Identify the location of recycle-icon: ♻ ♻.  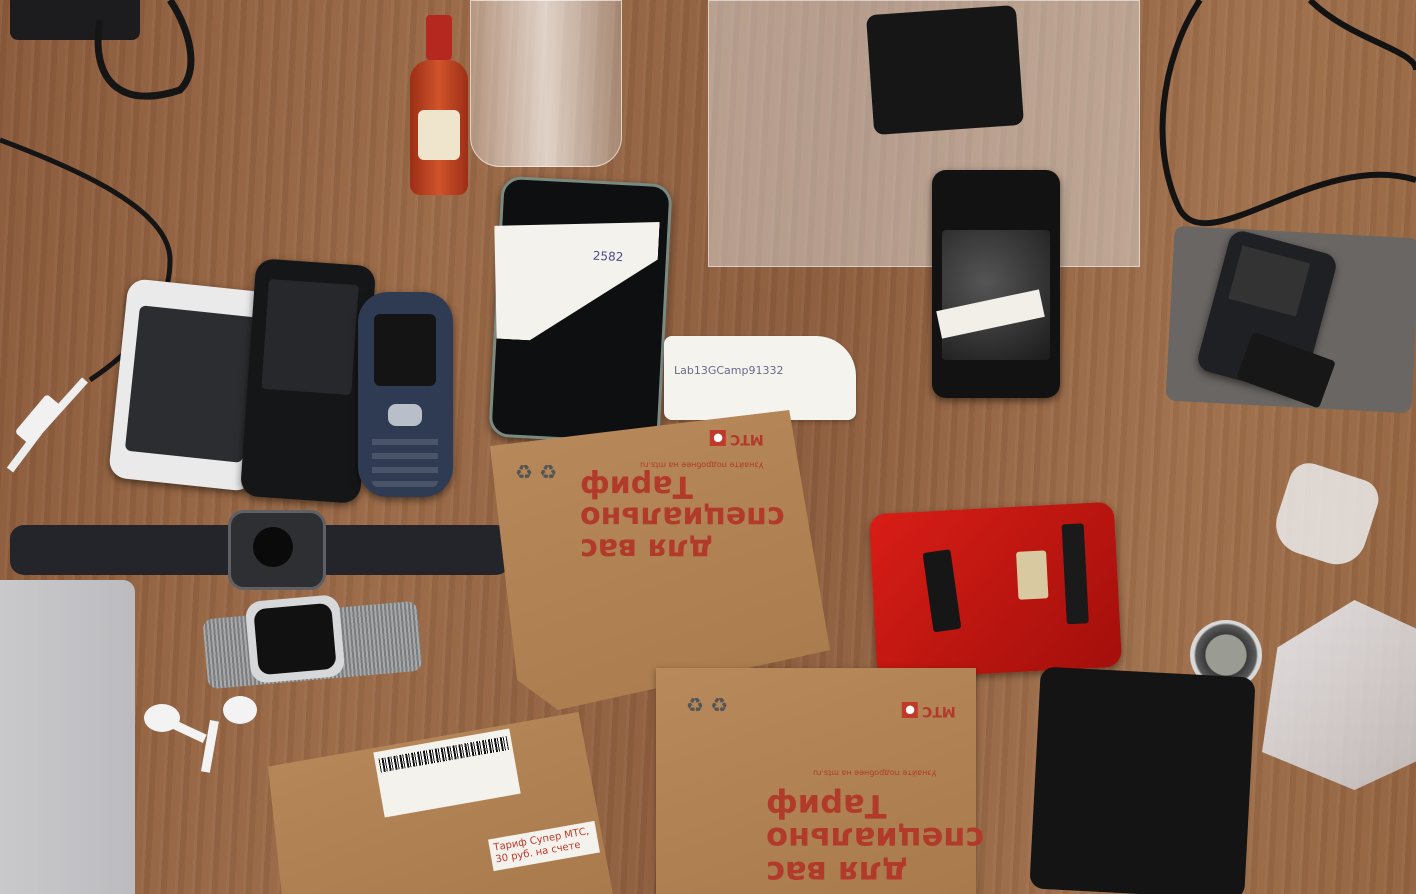
(536, 472).